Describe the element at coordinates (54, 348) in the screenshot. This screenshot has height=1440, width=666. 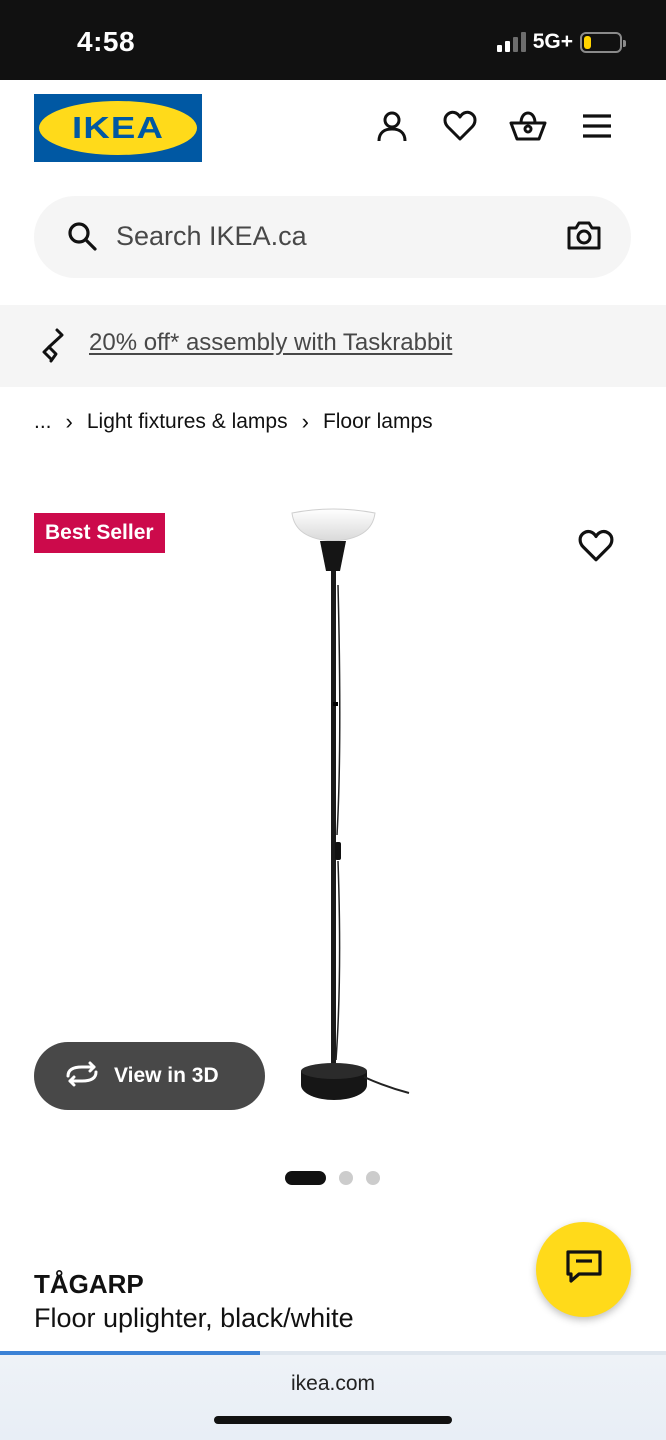
I see `taskrabbit-icon` at that location.